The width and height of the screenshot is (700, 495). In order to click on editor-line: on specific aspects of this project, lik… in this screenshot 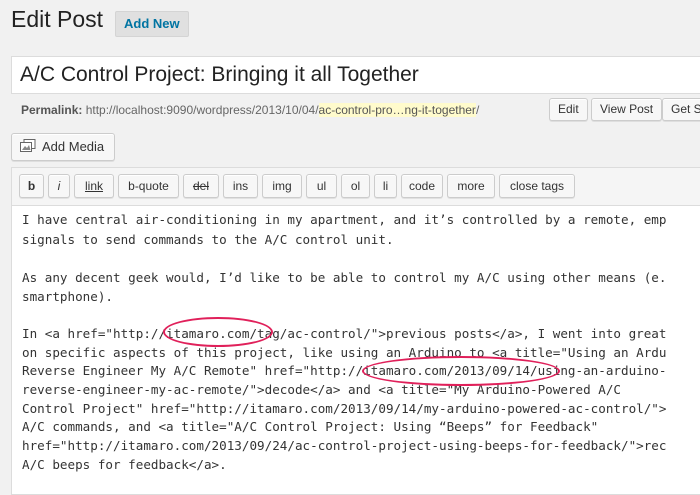, I will do `click(344, 352)`.